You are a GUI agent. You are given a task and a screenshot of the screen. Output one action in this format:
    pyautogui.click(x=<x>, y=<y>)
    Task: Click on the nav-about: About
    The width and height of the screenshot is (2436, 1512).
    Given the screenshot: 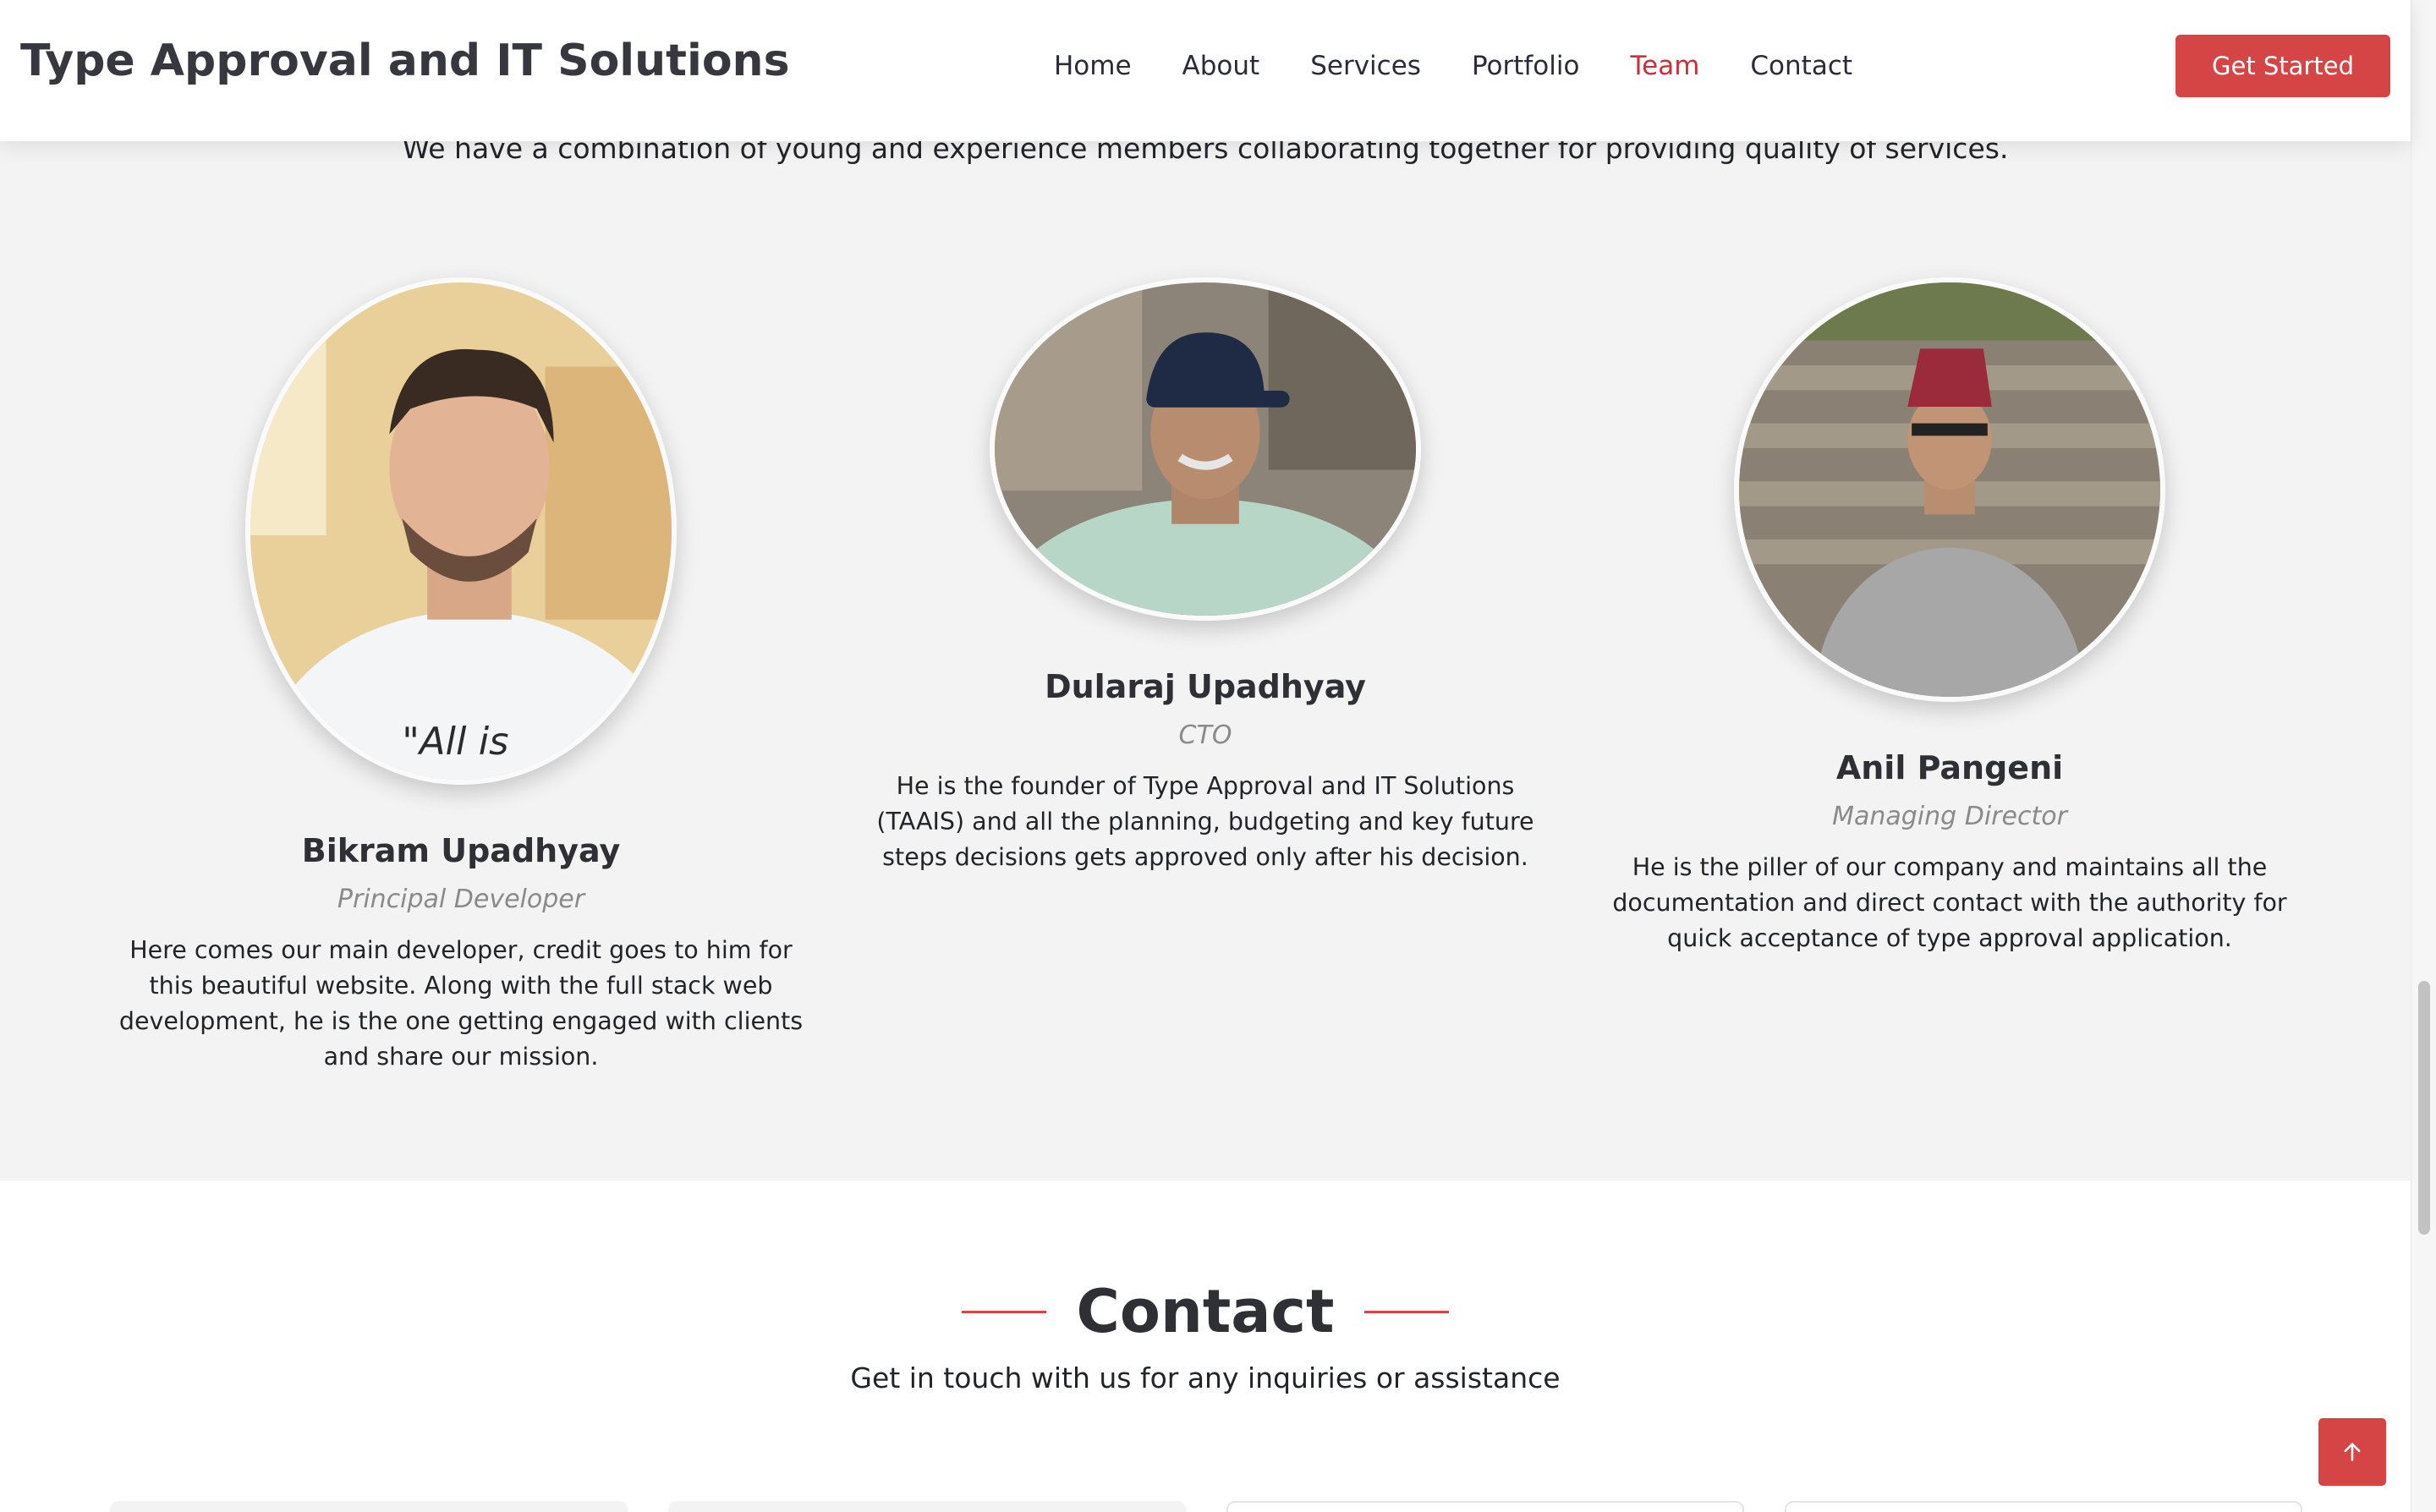 What is the action you would take?
    pyautogui.click(x=1221, y=66)
    